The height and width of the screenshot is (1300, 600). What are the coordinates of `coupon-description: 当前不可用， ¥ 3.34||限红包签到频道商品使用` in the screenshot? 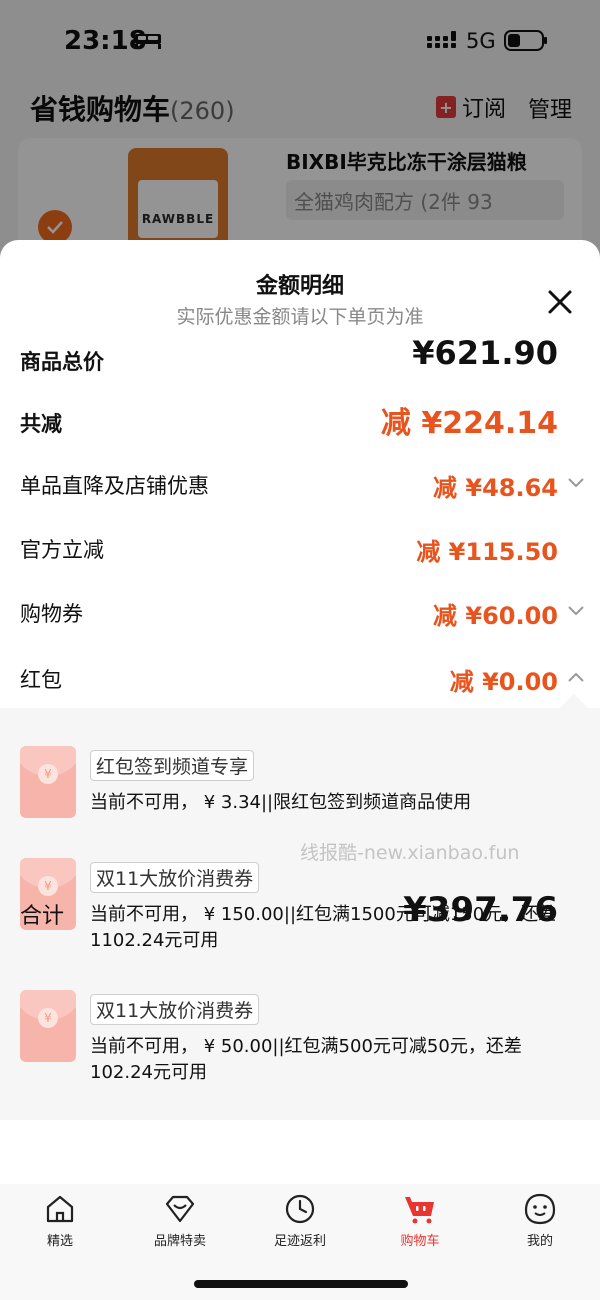 It's located at (281, 802).